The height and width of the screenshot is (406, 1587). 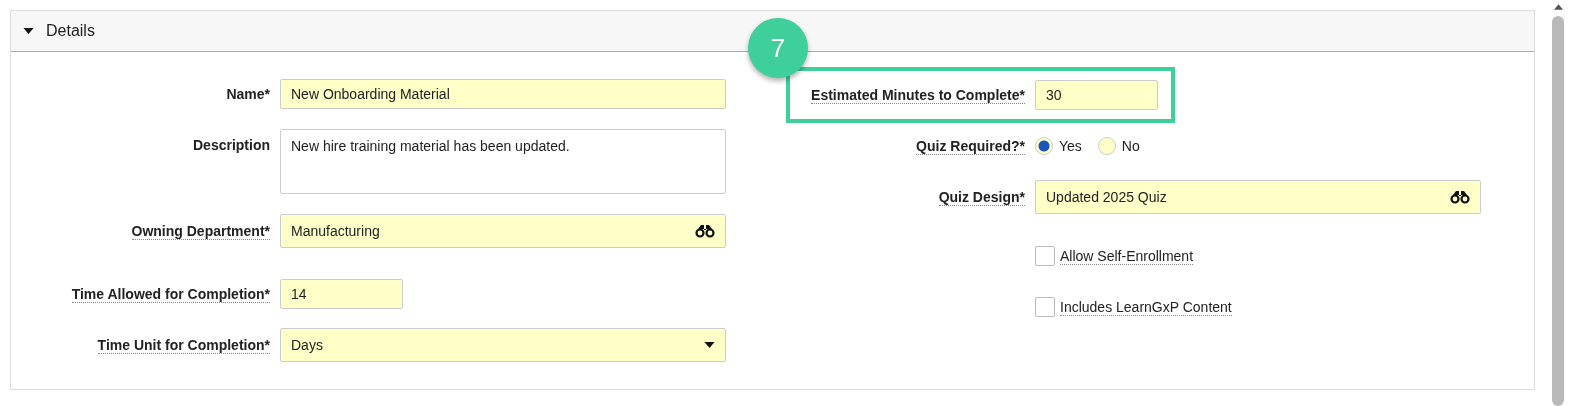 I want to click on field-label: Quiz Design*, so click(x=981, y=197).